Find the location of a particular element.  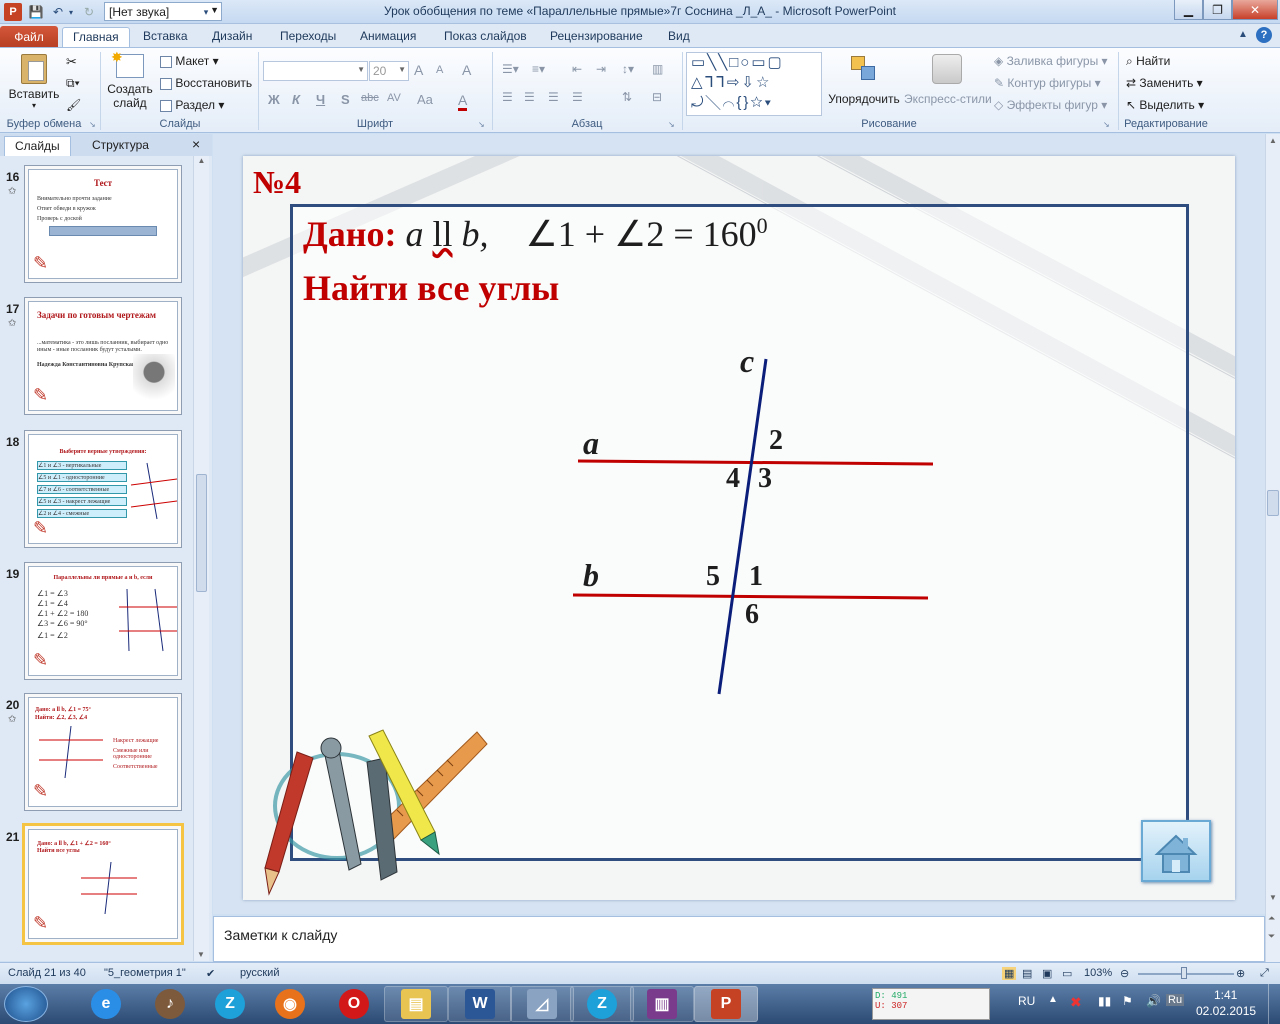

theme-name: "5_геометрия 1" is located at coordinates (145, 973).